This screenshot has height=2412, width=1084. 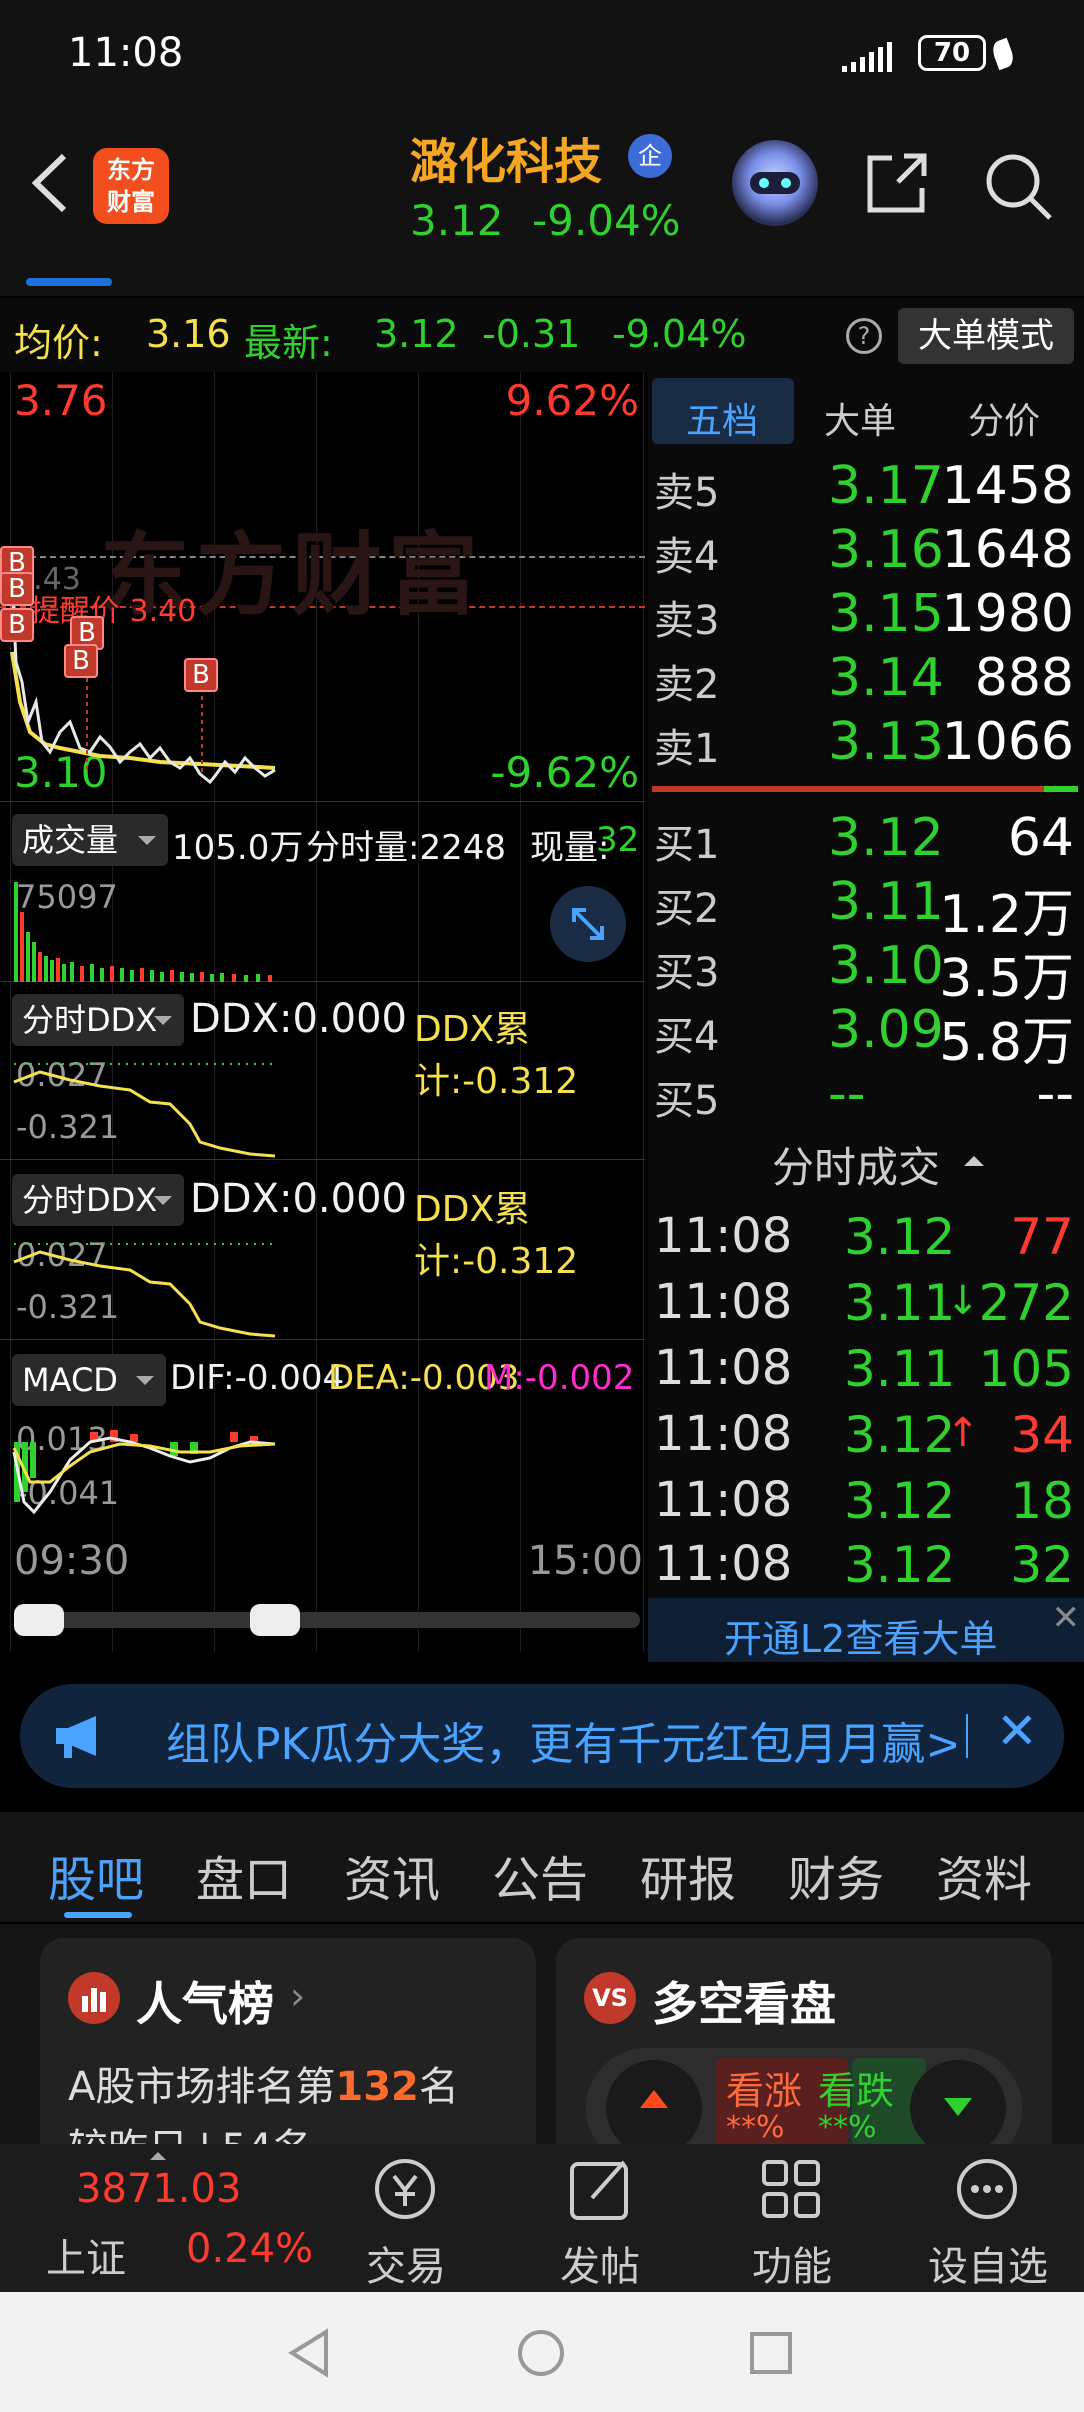 What do you see at coordinates (86, 2255) in the screenshot?
I see `index-name: 上证` at bounding box center [86, 2255].